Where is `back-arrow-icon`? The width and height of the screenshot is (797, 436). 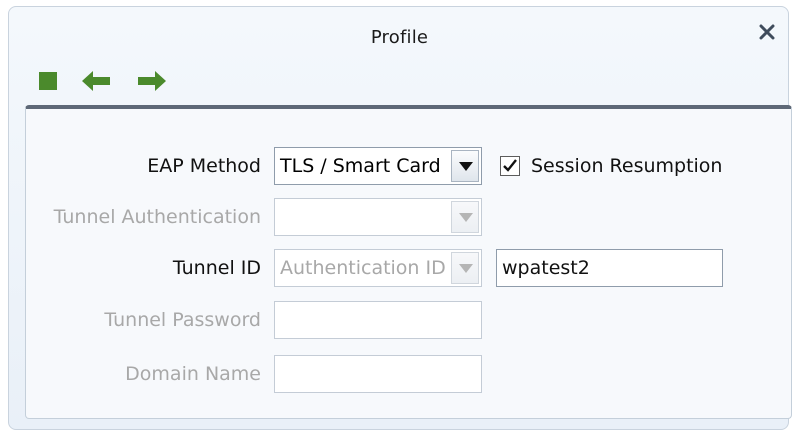
back-arrow-icon is located at coordinates (96, 81).